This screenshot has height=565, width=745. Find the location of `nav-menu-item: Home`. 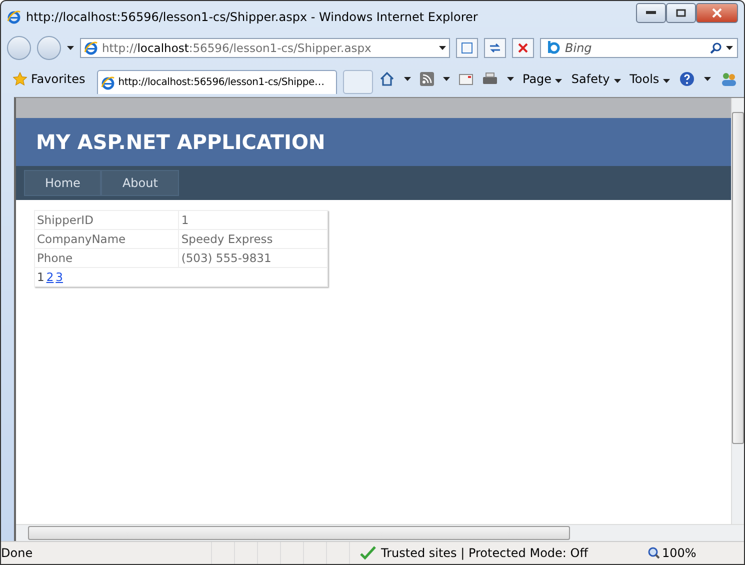

nav-menu-item: Home is located at coordinates (63, 183).